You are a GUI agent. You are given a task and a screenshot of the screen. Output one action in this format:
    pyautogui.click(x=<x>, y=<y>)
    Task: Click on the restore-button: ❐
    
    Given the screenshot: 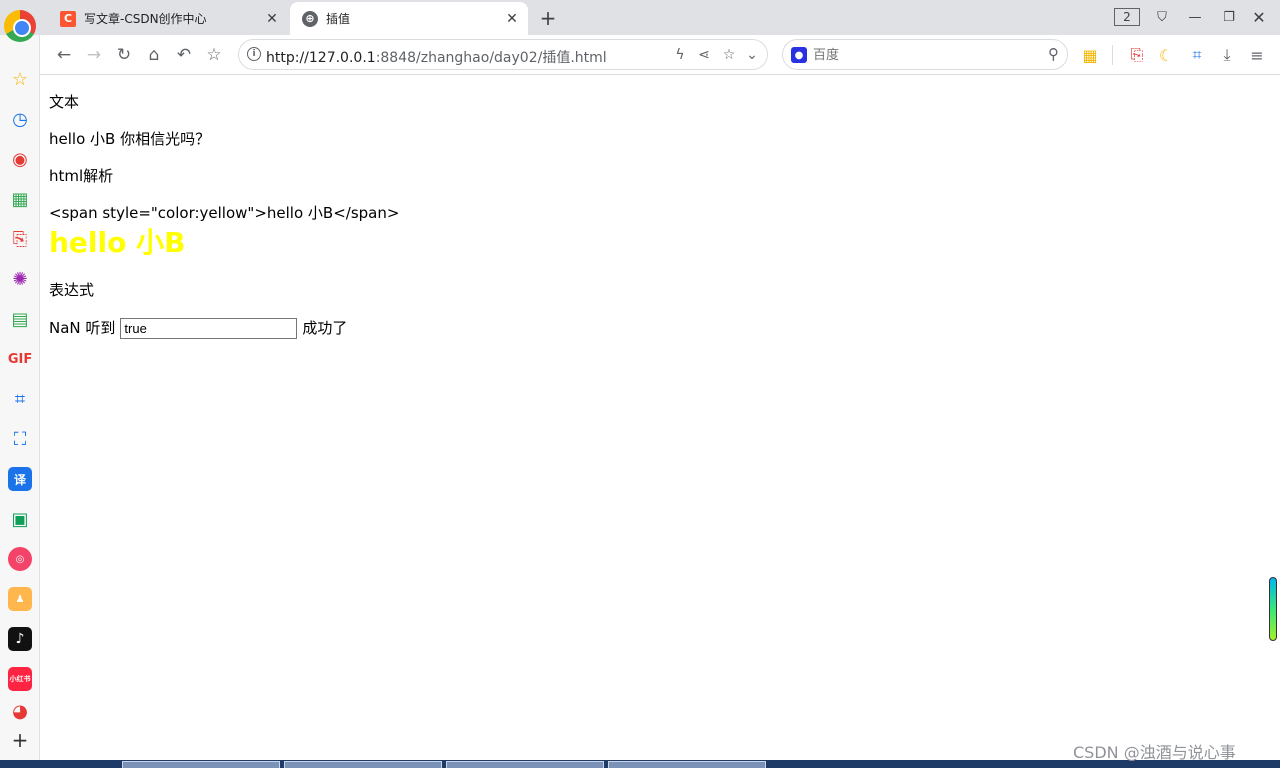 What is the action you would take?
    pyautogui.click(x=1229, y=17)
    